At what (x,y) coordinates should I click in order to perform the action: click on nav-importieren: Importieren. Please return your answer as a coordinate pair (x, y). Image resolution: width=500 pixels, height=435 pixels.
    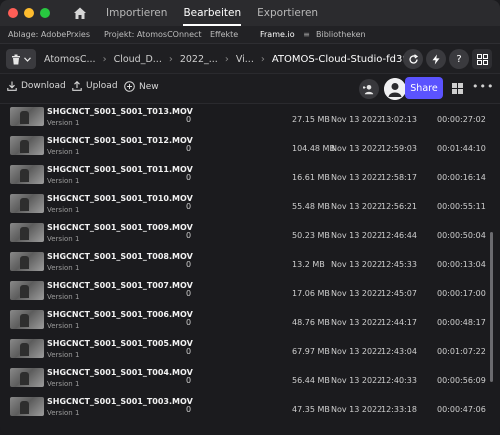
    Looking at the image, I should click on (136, 13).